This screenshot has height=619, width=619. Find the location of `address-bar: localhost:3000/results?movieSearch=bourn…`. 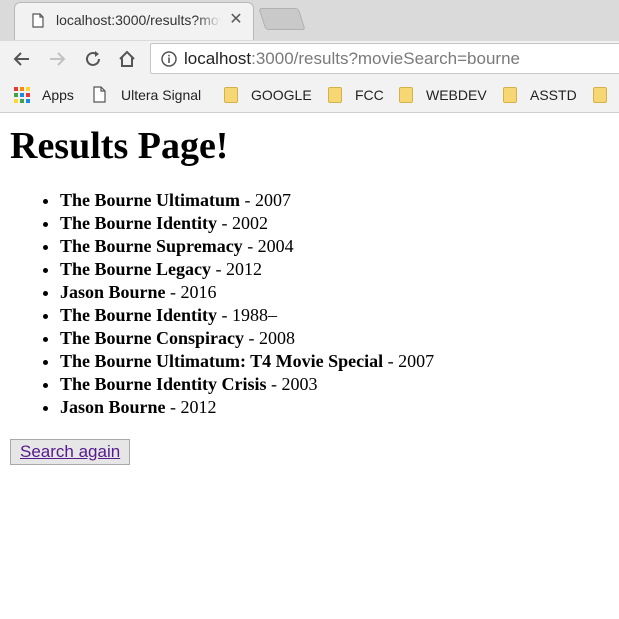

address-bar: localhost:3000/results?movieSearch=bourn… is located at coordinates (384, 58).